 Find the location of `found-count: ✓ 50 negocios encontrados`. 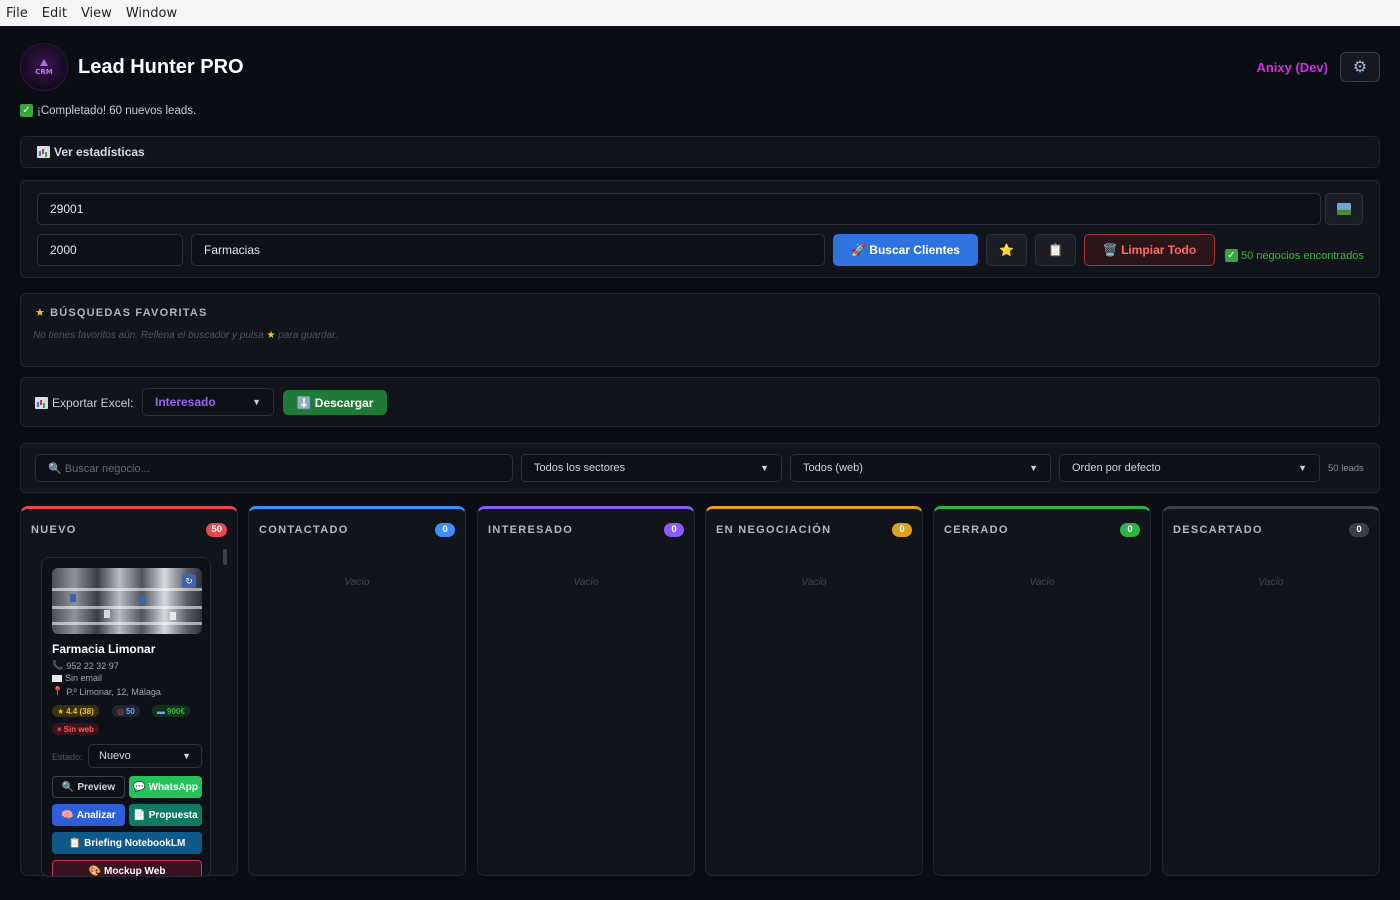

found-count: ✓ 50 negocios encontrados is located at coordinates (1294, 255).